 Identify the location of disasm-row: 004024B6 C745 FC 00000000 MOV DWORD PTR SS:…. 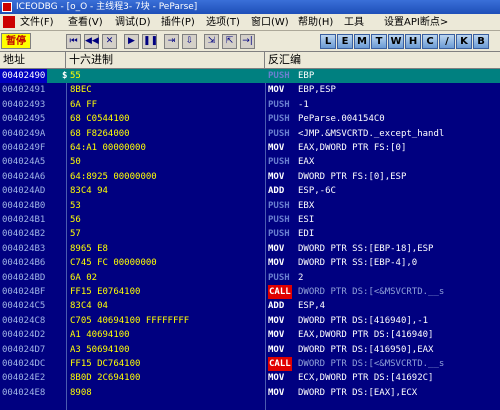
(250, 263).